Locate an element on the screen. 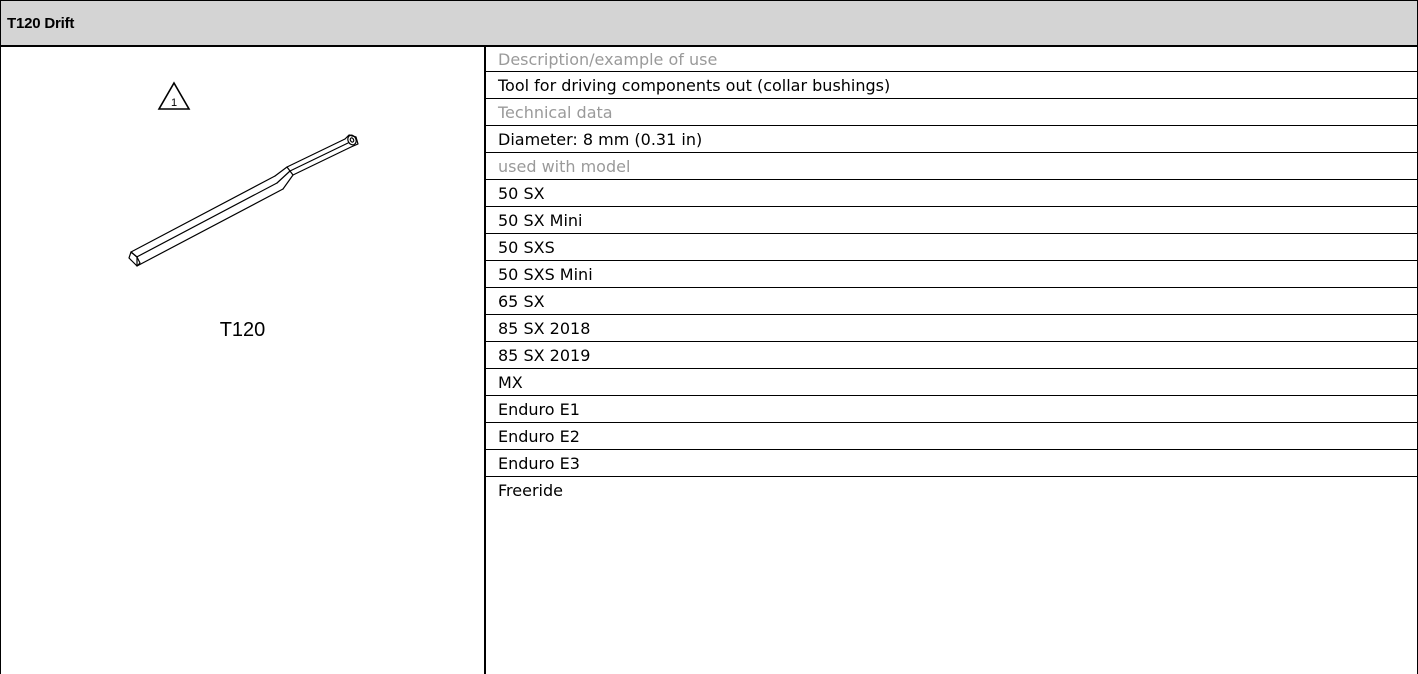 The image size is (1418, 674). tool-title: T120 Drift is located at coordinates (41, 23).